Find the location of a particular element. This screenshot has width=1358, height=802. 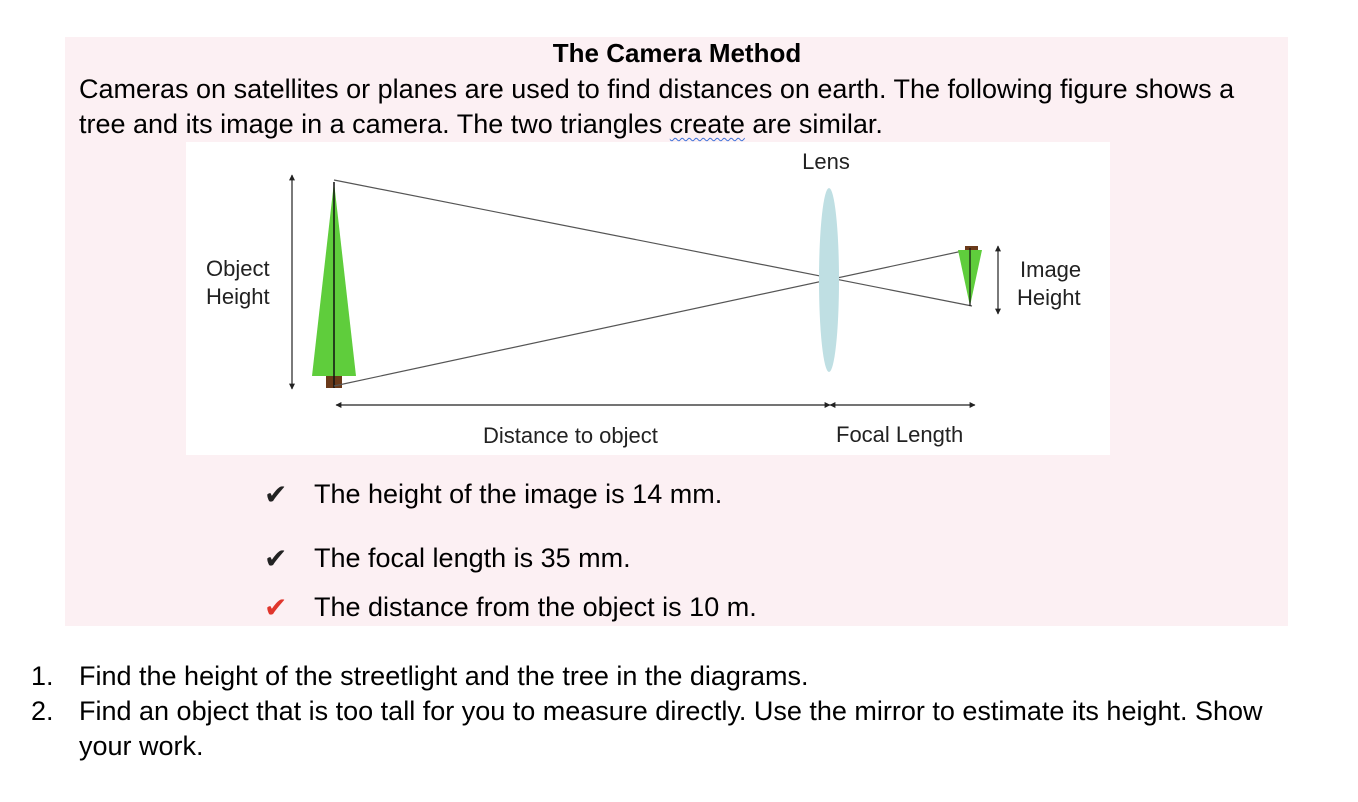

list-item: ✔ The focal length is 35 mm. is located at coordinates (447, 558).